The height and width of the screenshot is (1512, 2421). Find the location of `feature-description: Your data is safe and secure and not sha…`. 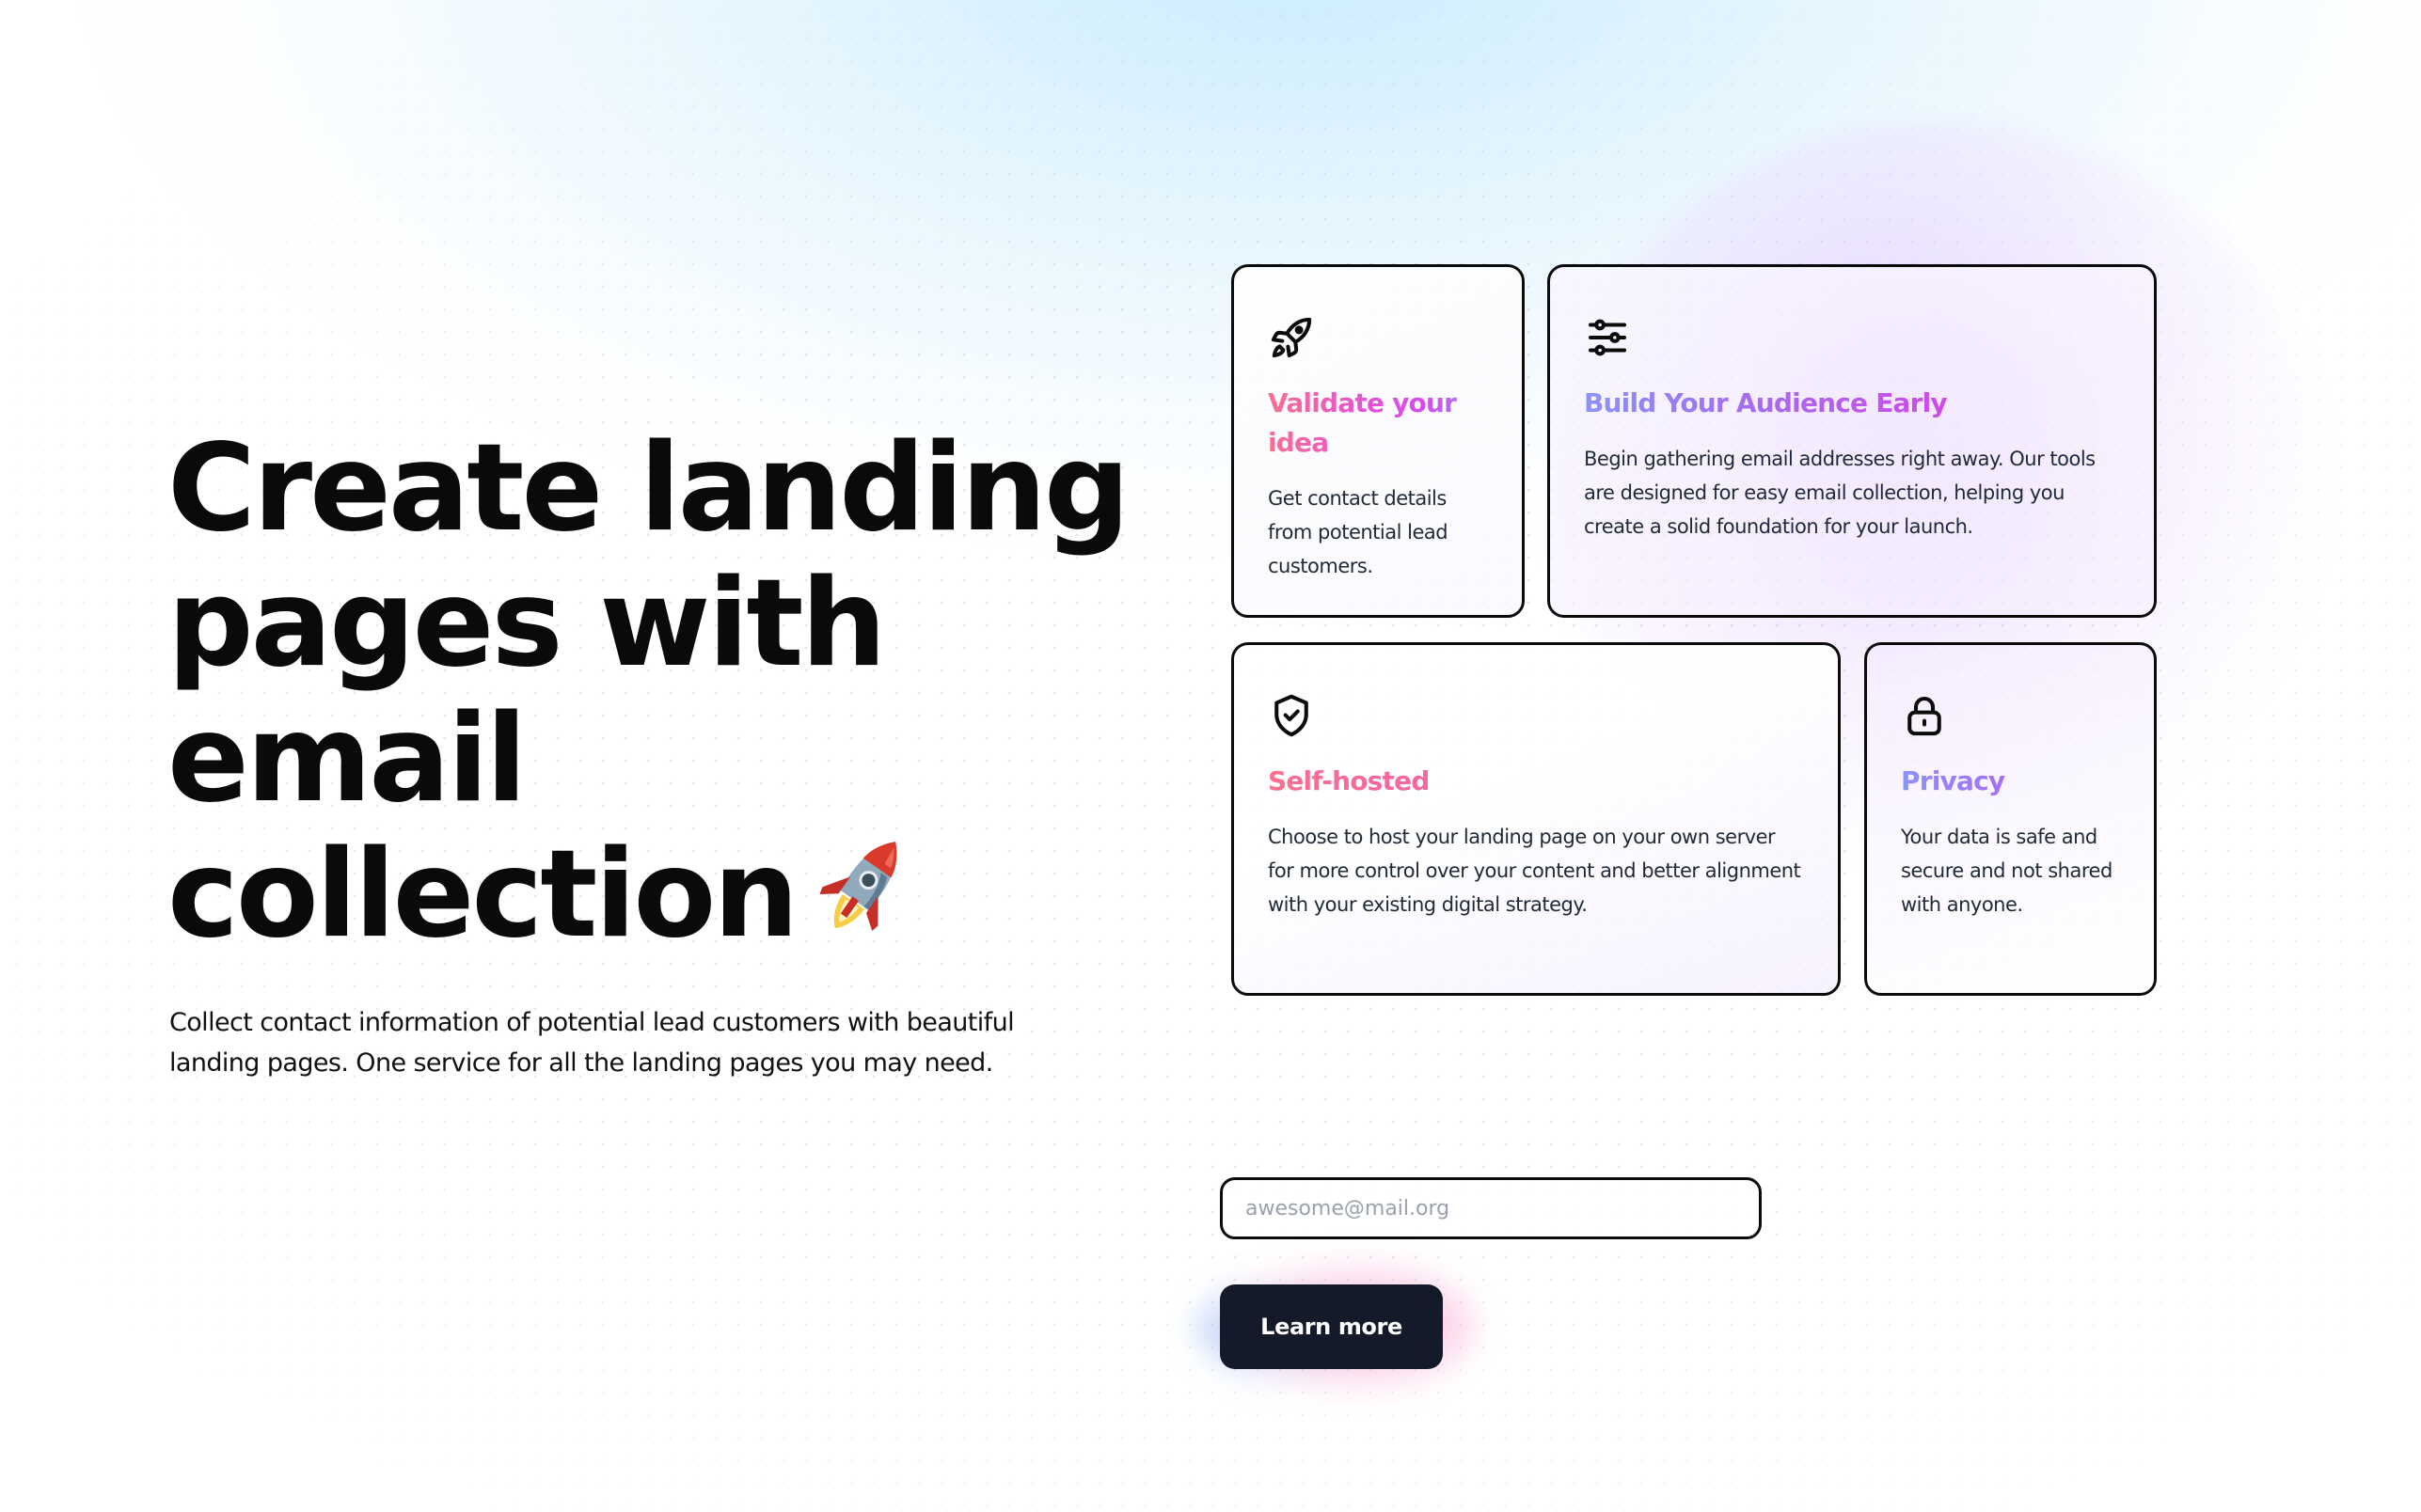

feature-description: Your data is safe and secure and not sha… is located at coordinates (2007, 871).